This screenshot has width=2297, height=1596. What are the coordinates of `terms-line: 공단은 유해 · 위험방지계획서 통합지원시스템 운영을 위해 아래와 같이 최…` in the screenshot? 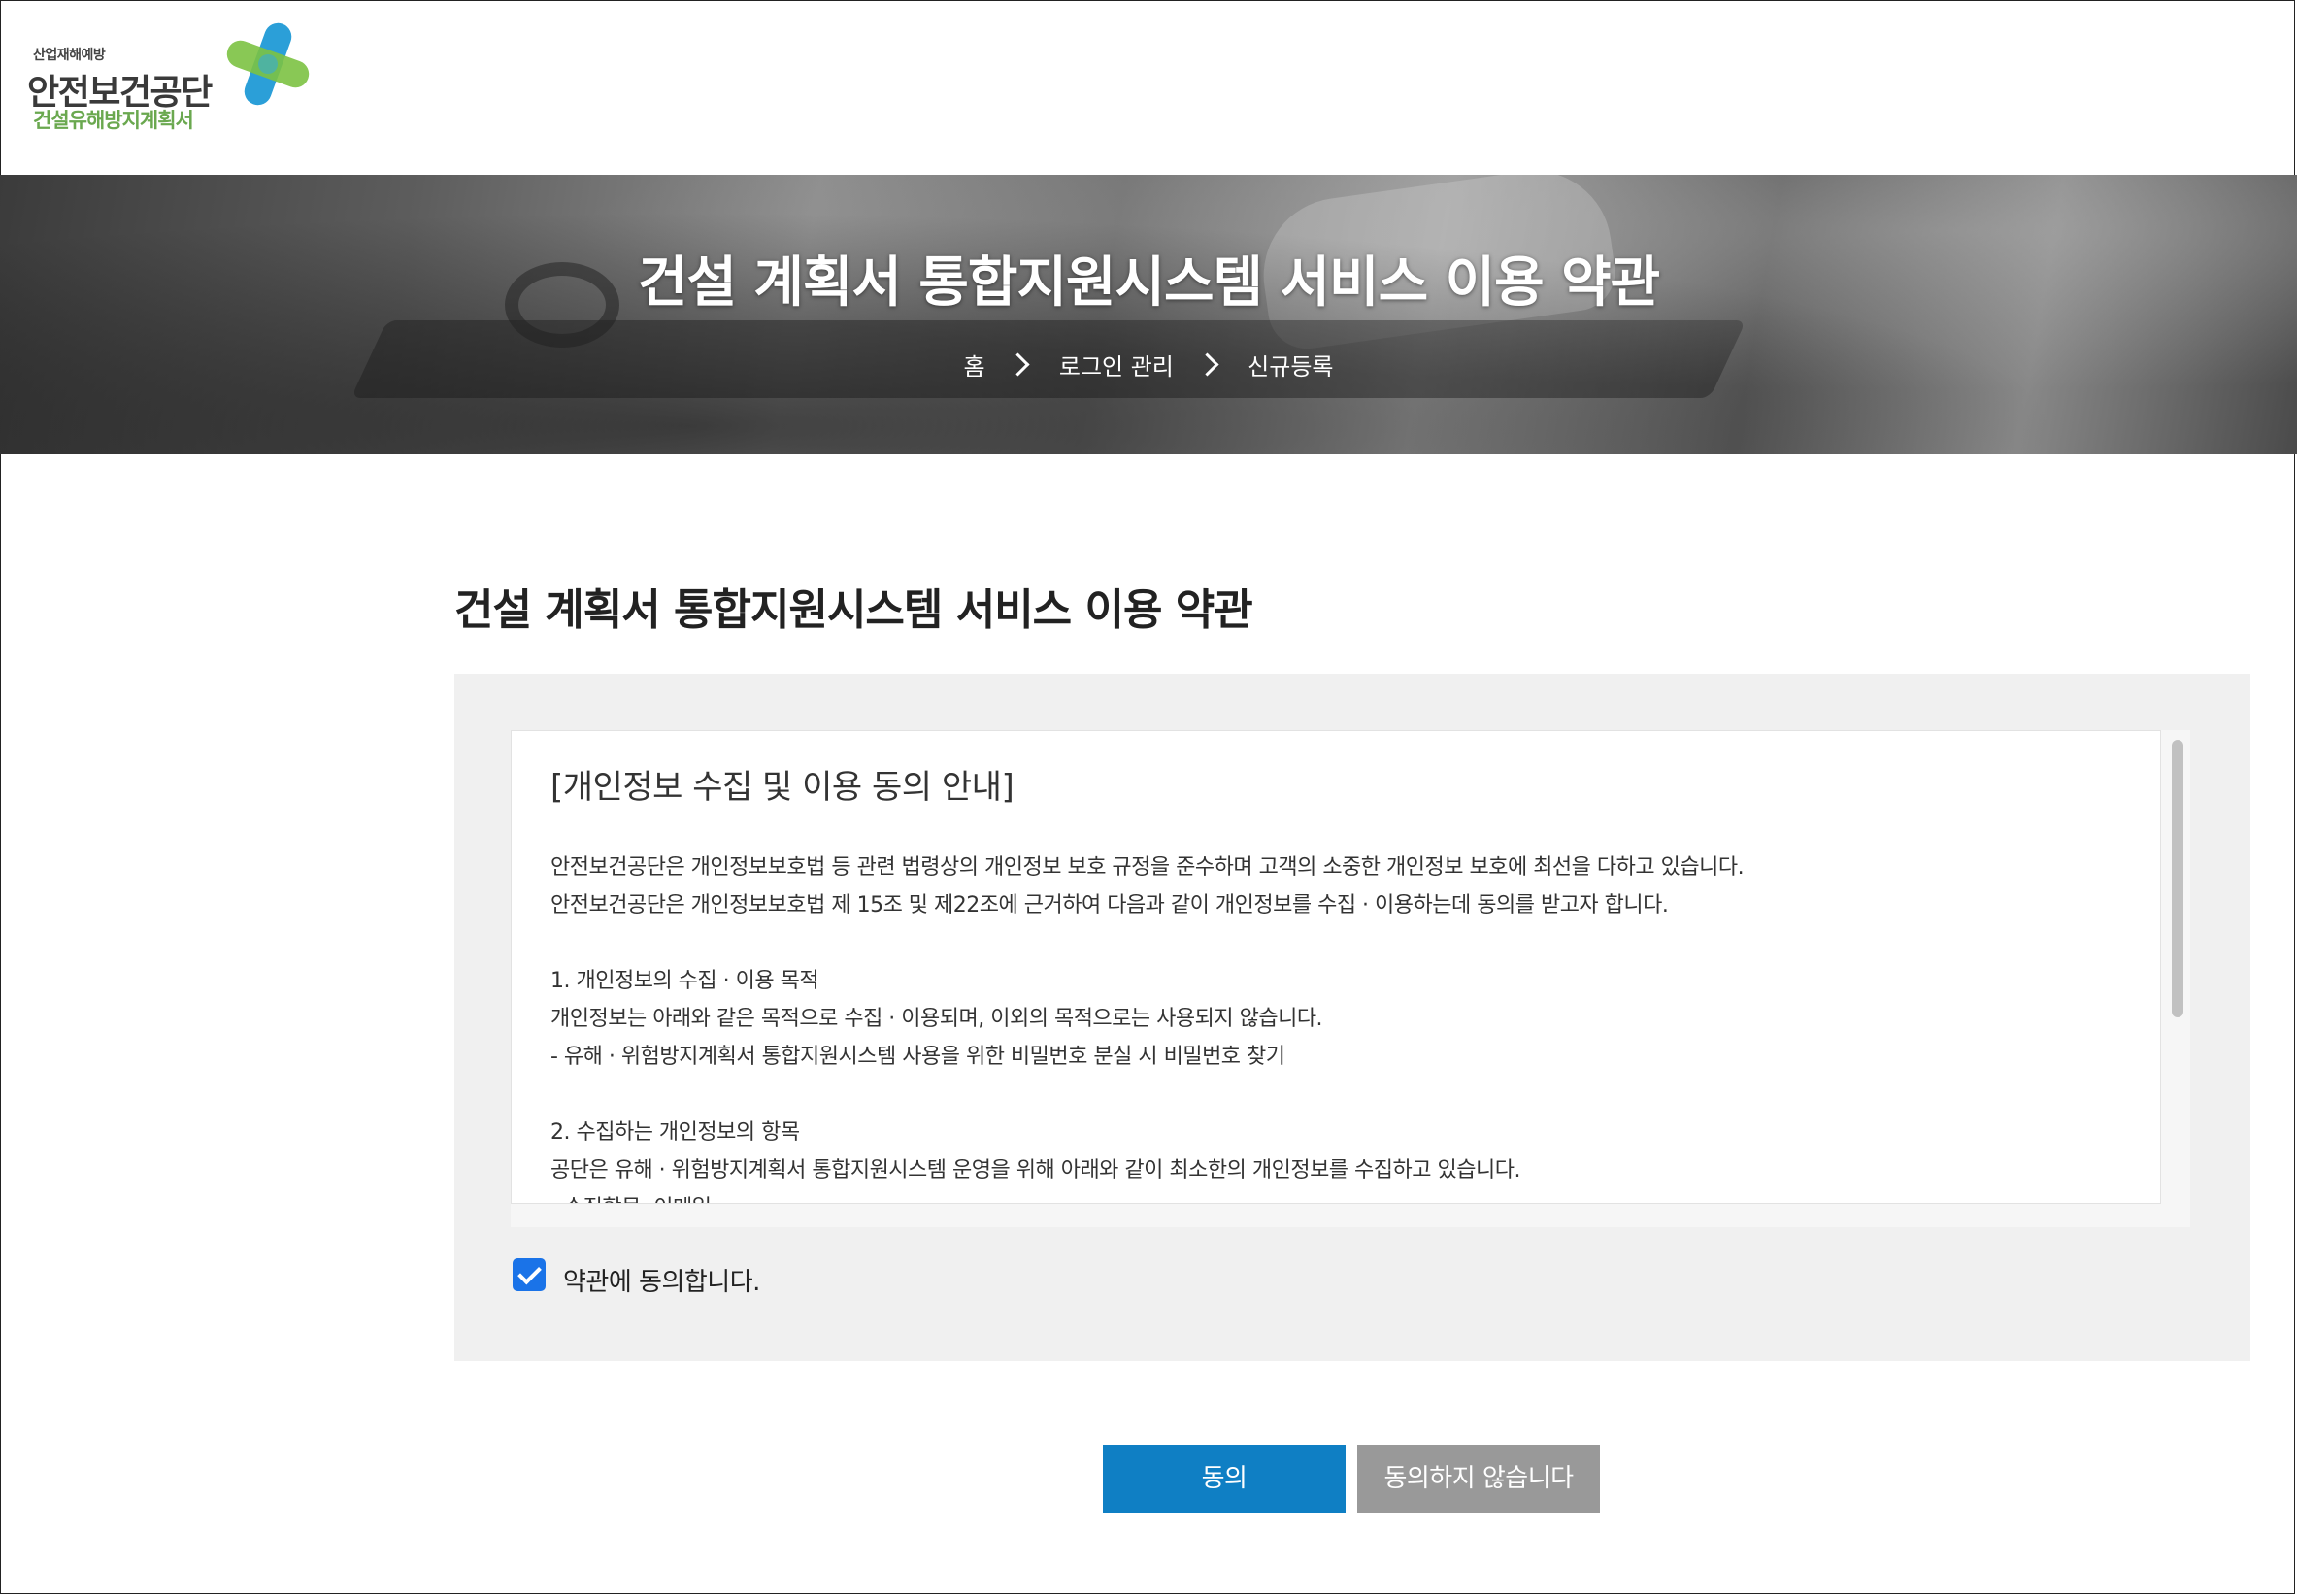 It's located at (1035, 1170).